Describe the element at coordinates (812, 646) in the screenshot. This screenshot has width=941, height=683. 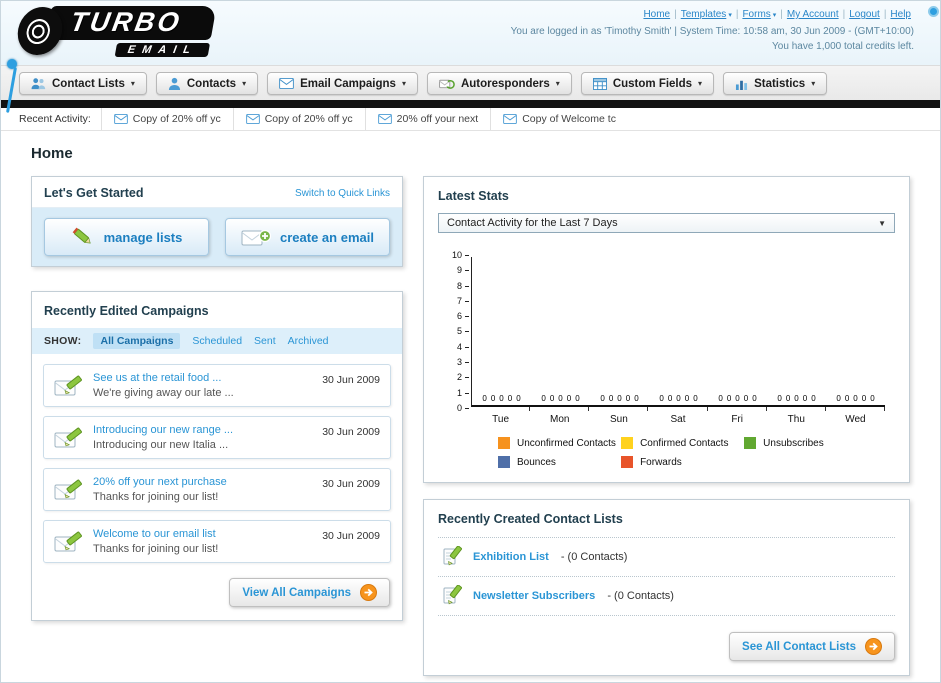
I see `see-all-contact-lists-button: See All Contact Lists` at that location.